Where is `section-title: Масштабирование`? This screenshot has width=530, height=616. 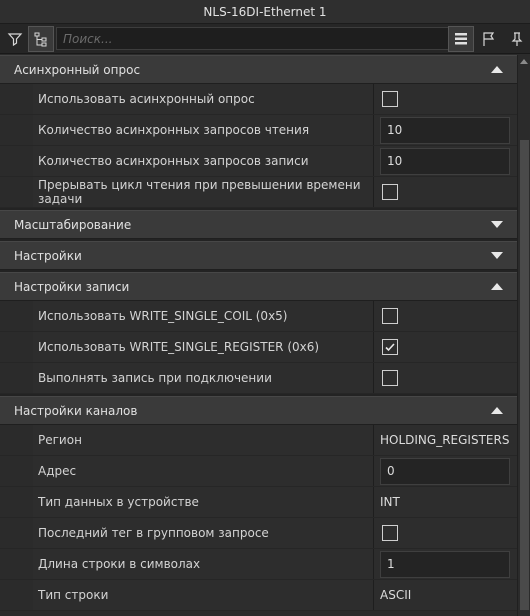
section-title: Масштабирование is located at coordinates (73, 224).